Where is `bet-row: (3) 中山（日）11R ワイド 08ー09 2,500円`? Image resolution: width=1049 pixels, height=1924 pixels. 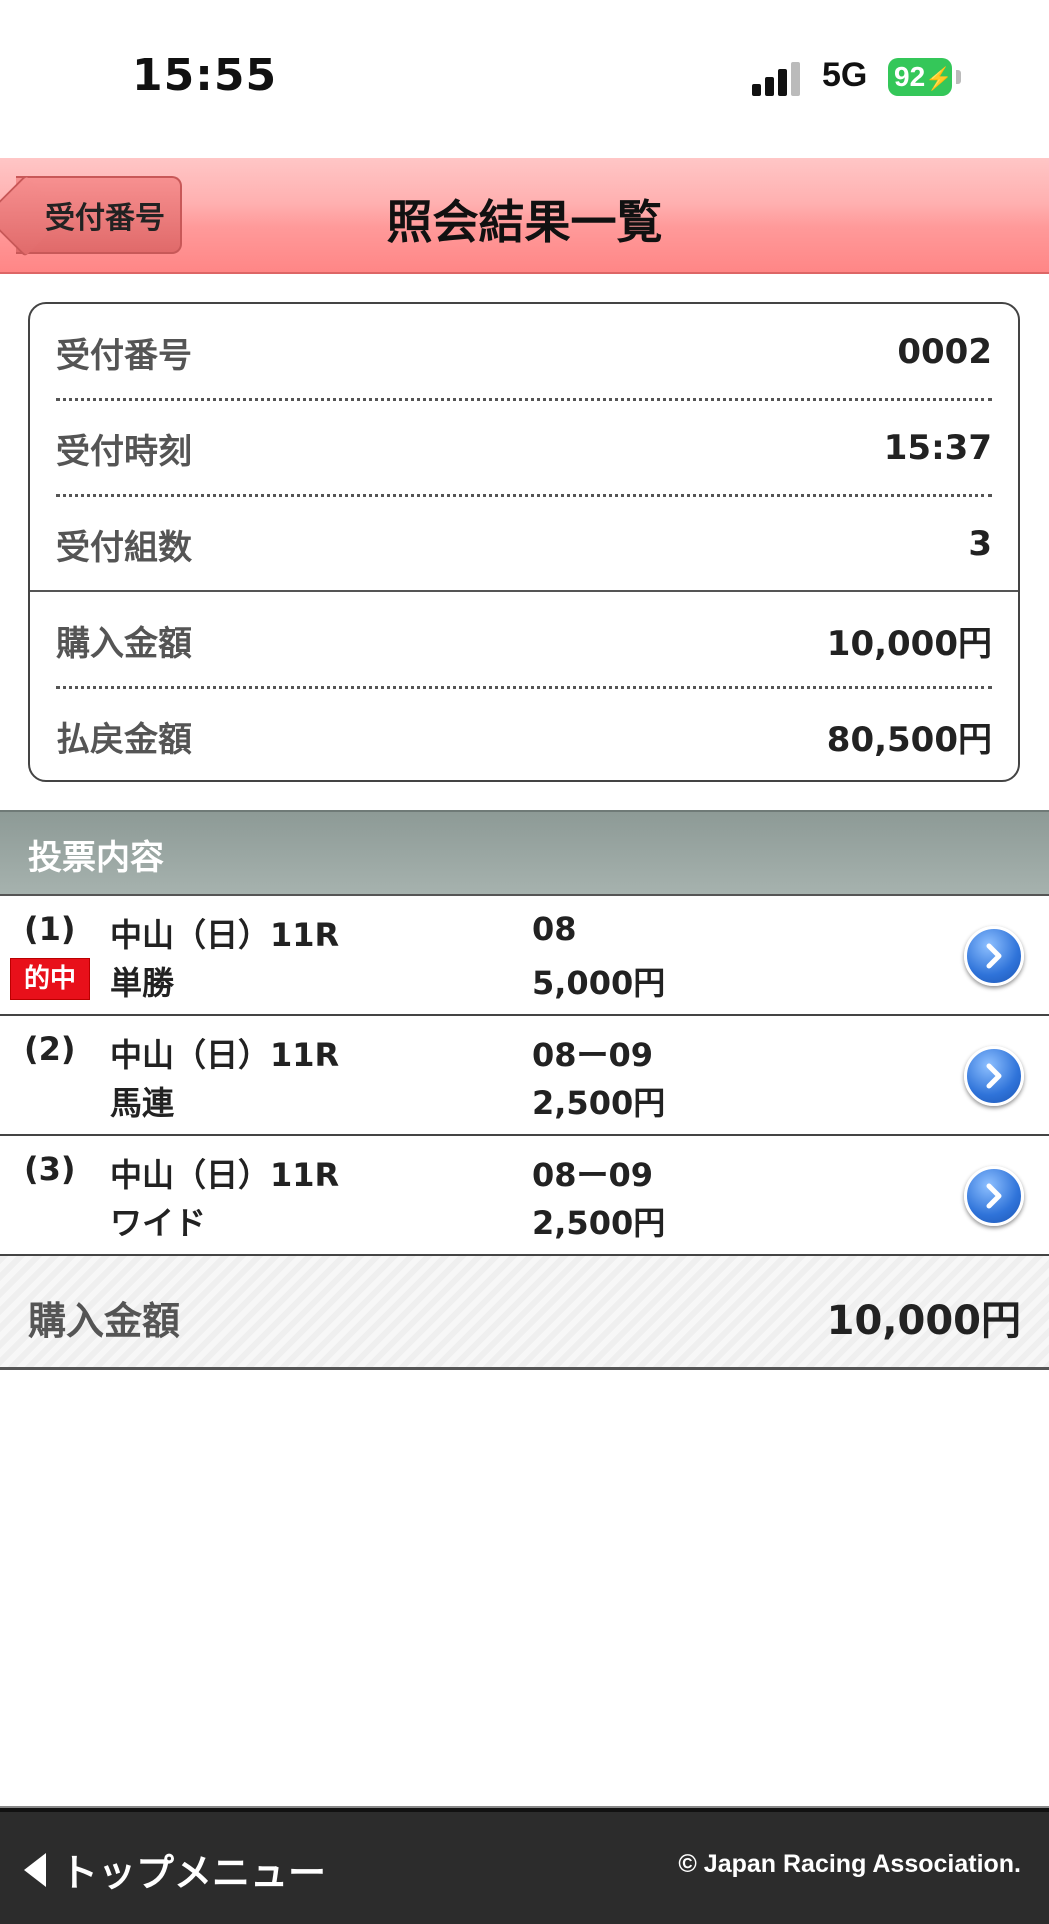
bet-row: (3) 中山（日）11R ワイド 08ー09 2,500円 is located at coordinates (524, 1196).